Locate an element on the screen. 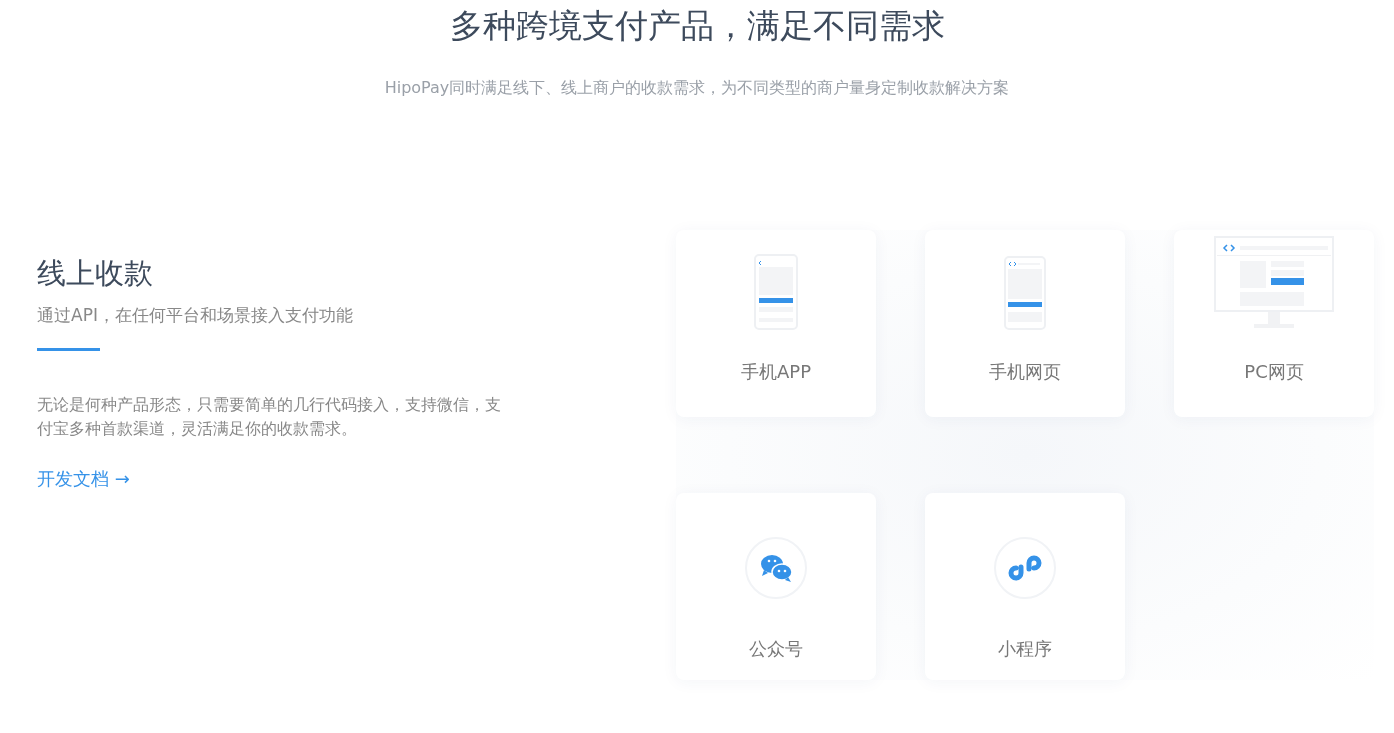 This screenshot has width=1394, height=733. feature-title: 线上收款 is located at coordinates (95, 273).